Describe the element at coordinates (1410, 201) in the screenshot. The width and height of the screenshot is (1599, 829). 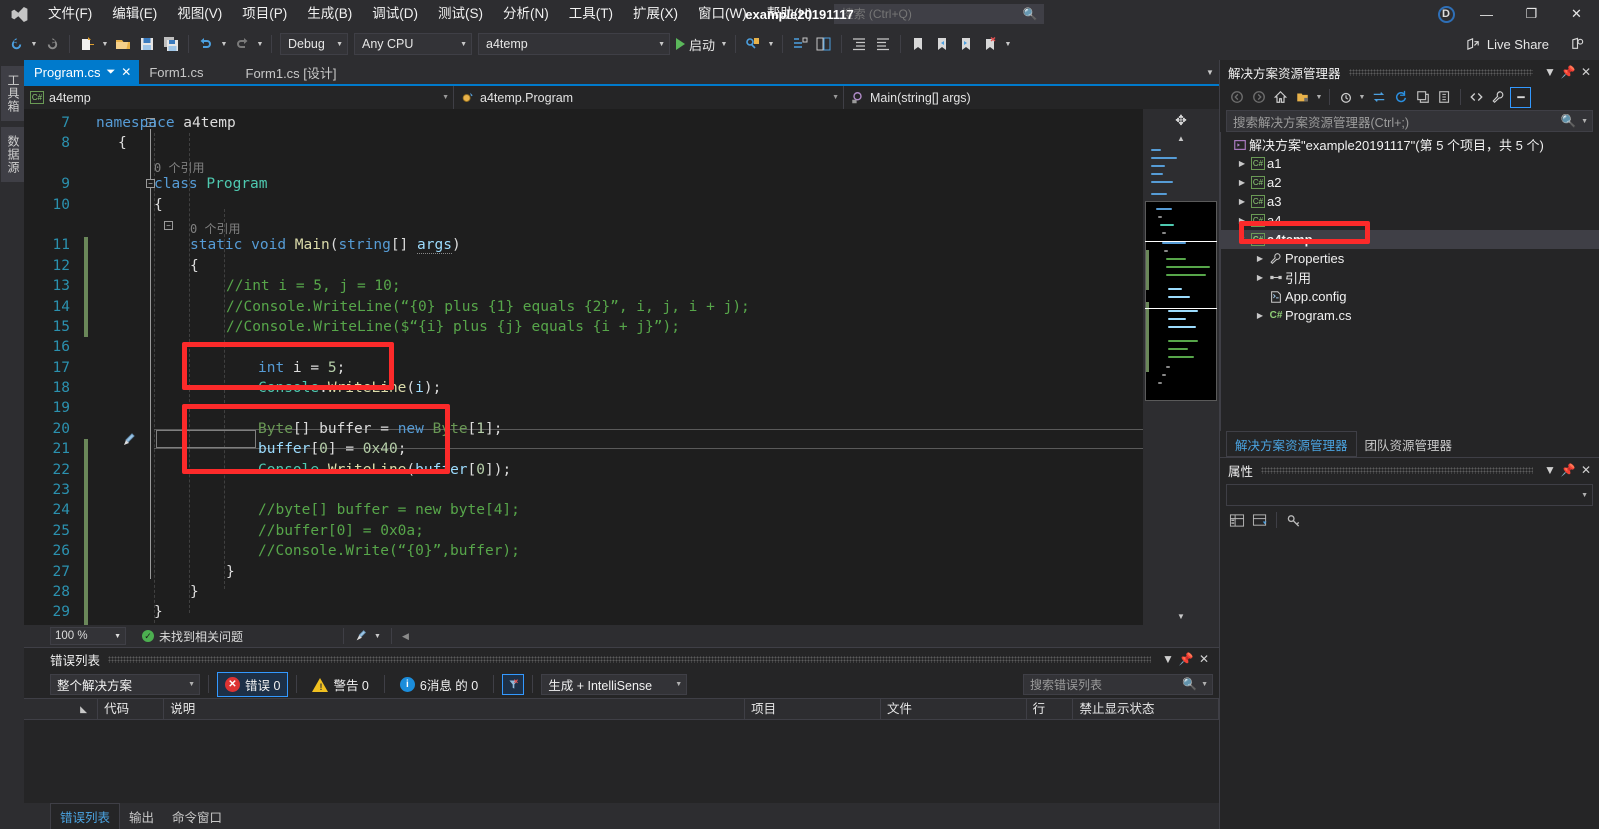
I see `tree-row-a3: ▶ C# a3` at that location.